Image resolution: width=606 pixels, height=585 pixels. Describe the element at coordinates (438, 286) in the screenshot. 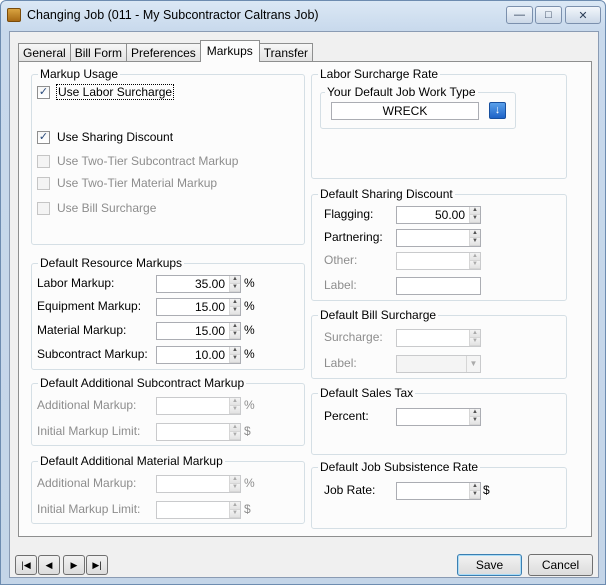

I see `discount-label-field` at that location.